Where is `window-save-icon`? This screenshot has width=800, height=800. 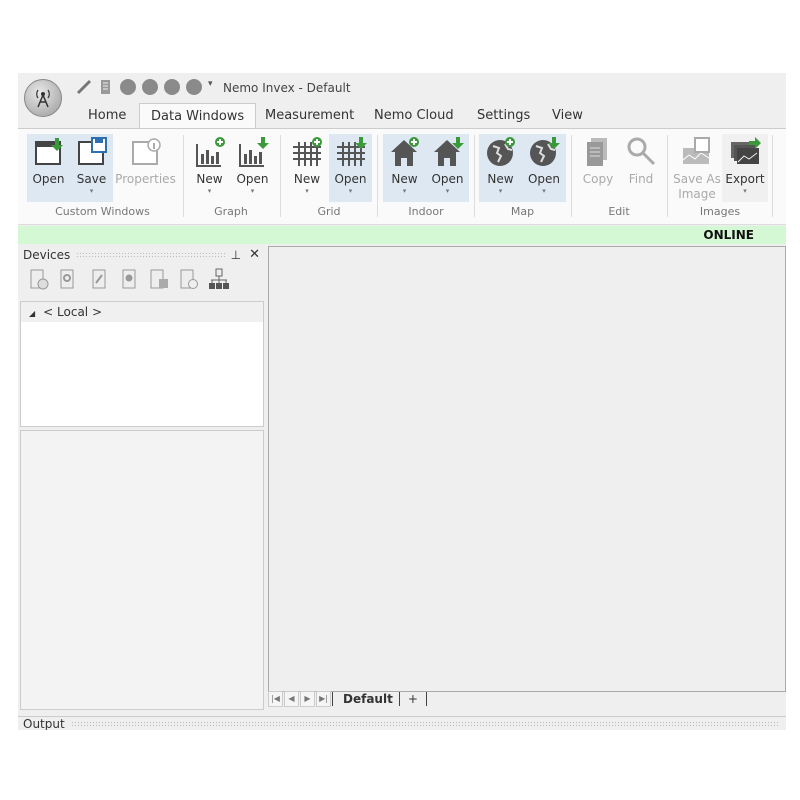 window-save-icon is located at coordinates (92, 151).